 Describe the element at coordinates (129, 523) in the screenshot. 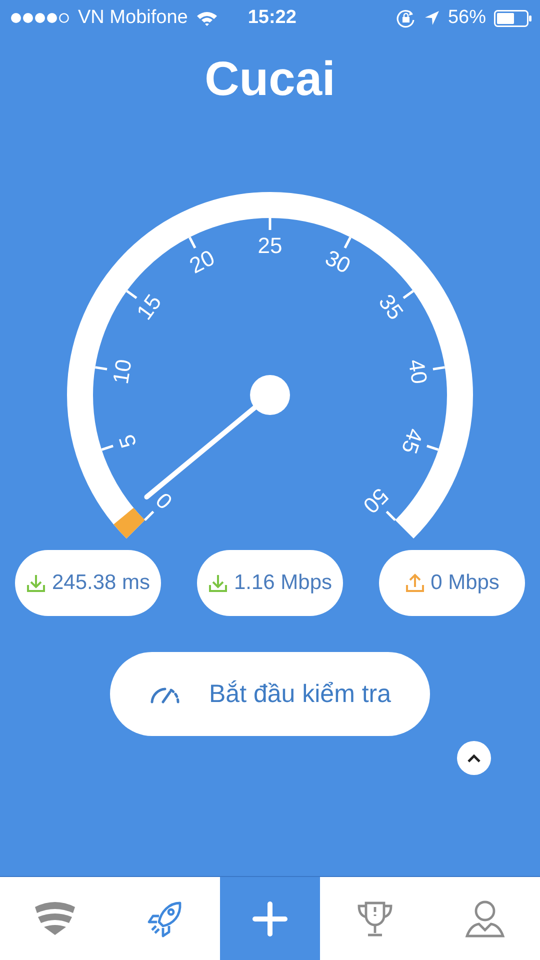

I see `gauge-fill` at that location.